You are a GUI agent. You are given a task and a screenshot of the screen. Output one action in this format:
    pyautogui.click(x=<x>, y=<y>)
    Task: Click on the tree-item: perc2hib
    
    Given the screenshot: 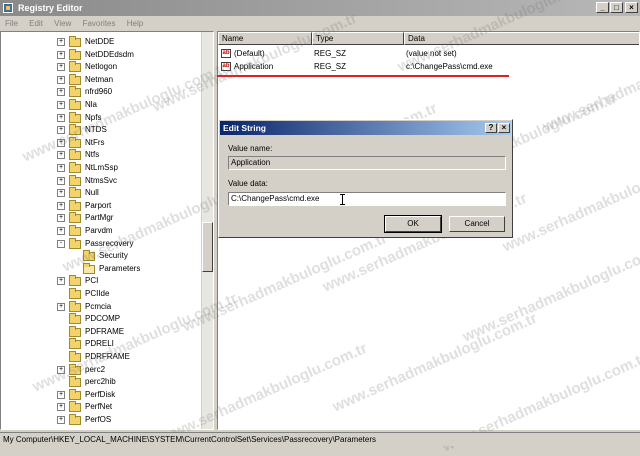 What is the action you would take?
    pyautogui.click(x=101, y=382)
    